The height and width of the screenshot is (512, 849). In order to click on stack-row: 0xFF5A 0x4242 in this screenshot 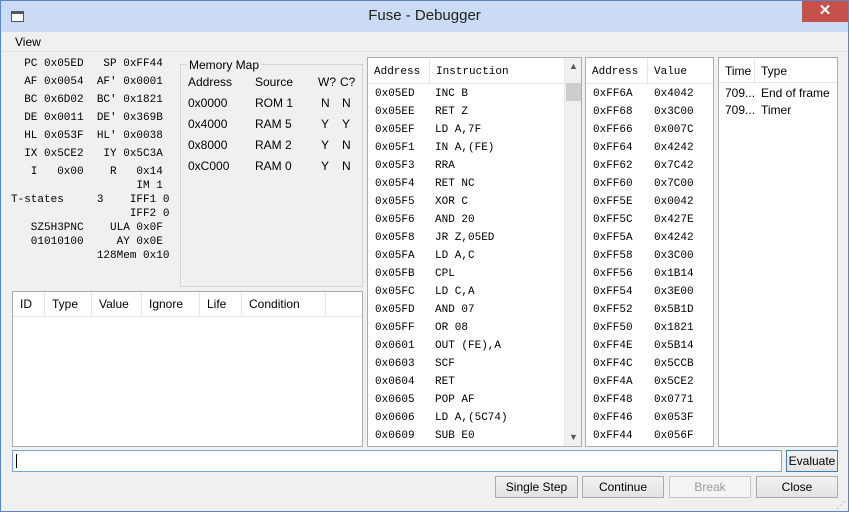, I will do `click(649, 238)`.